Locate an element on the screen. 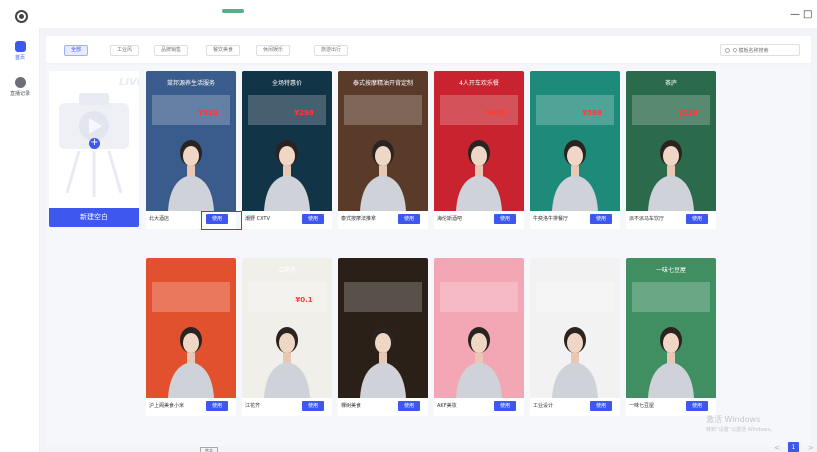 This screenshot has height=452, width=817. filter-chip: 全部 is located at coordinates (76, 50).